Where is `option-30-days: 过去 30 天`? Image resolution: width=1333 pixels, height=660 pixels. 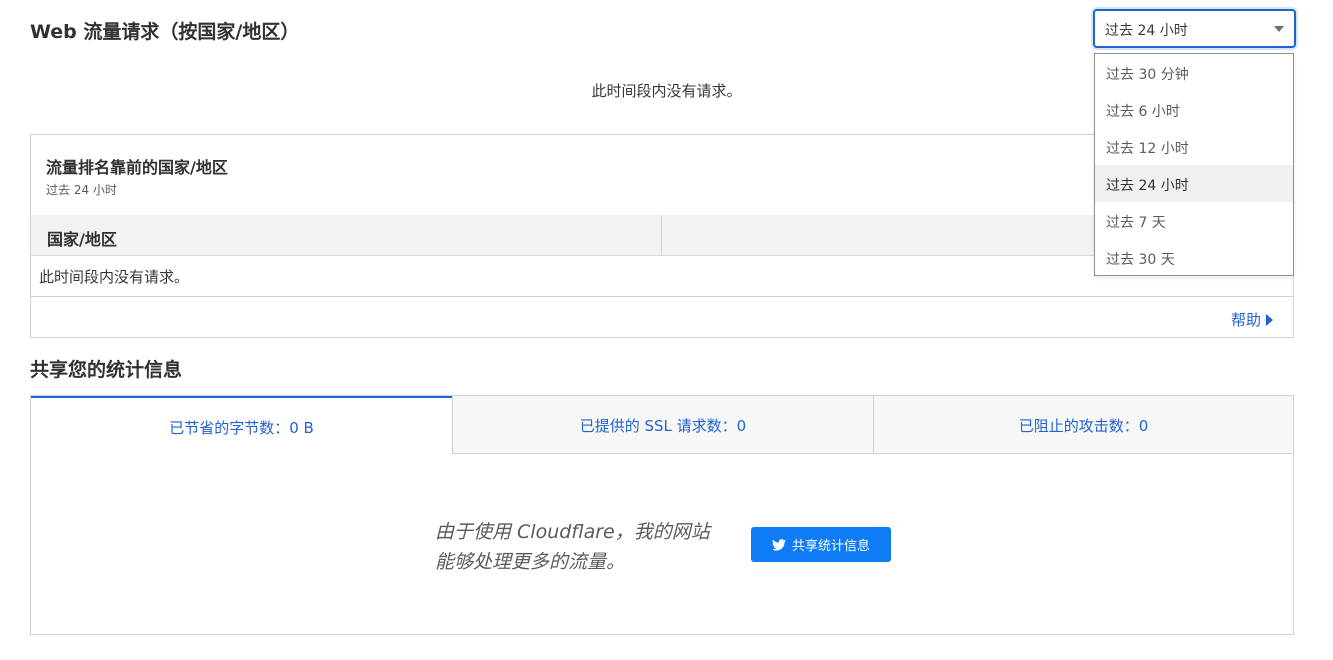
option-30-days: 过去 30 天 is located at coordinates (1194, 257).